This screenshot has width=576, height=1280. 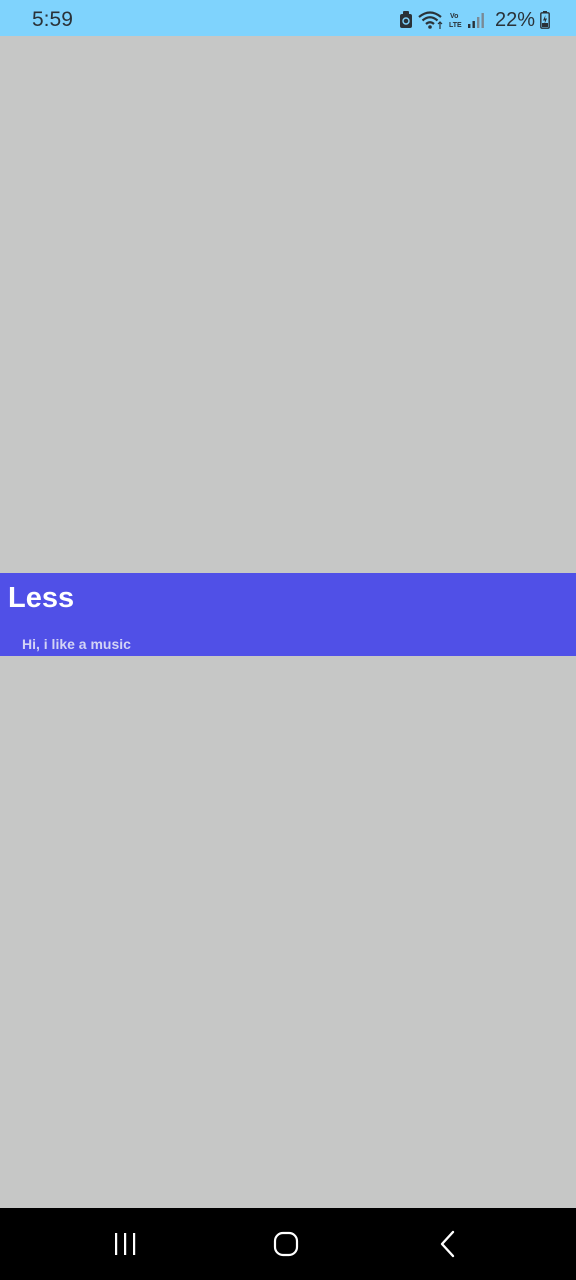 I want to click on recent-apps-icon, so click(x=125, y=1244).